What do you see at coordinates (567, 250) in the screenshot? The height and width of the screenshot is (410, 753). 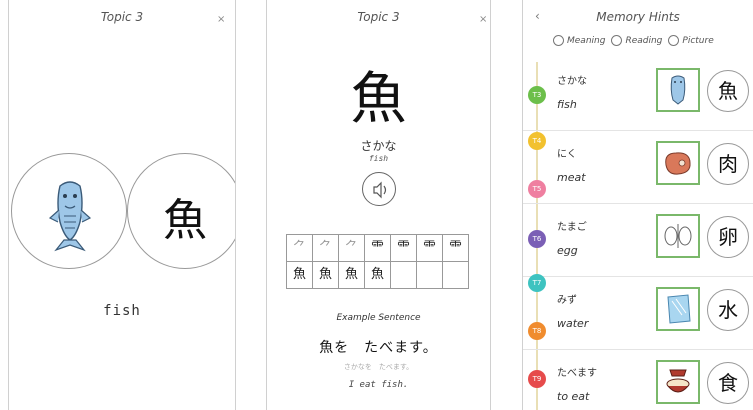 I see `hint-english: egg` at bounding box center [567, 250].